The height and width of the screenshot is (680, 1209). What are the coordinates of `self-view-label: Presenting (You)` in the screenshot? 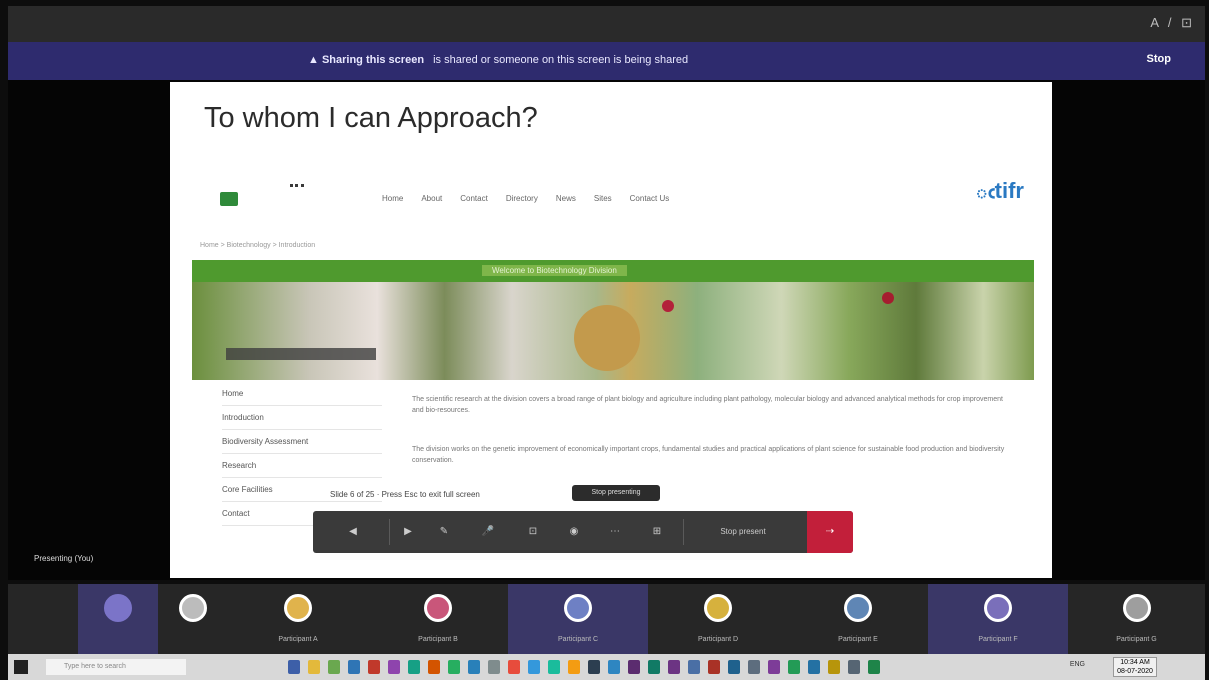 It's located at (64, 558).